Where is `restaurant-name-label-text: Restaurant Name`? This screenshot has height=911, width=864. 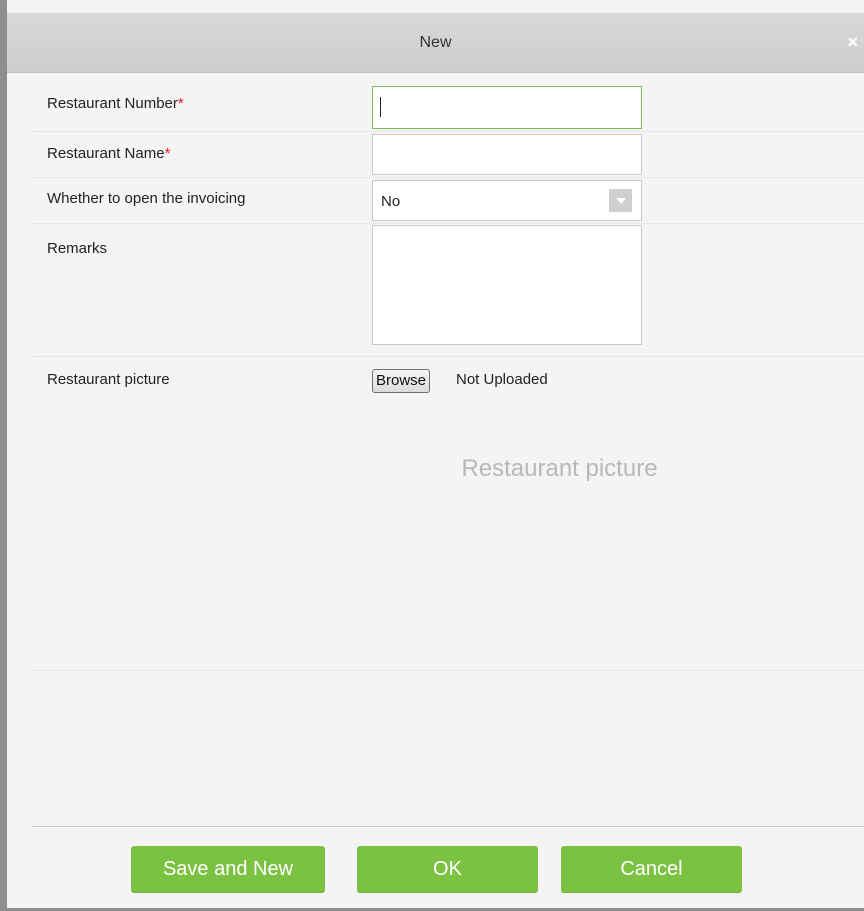
restaurant-name-label-text: Restaurant Name is located at coordinates (106, 153).